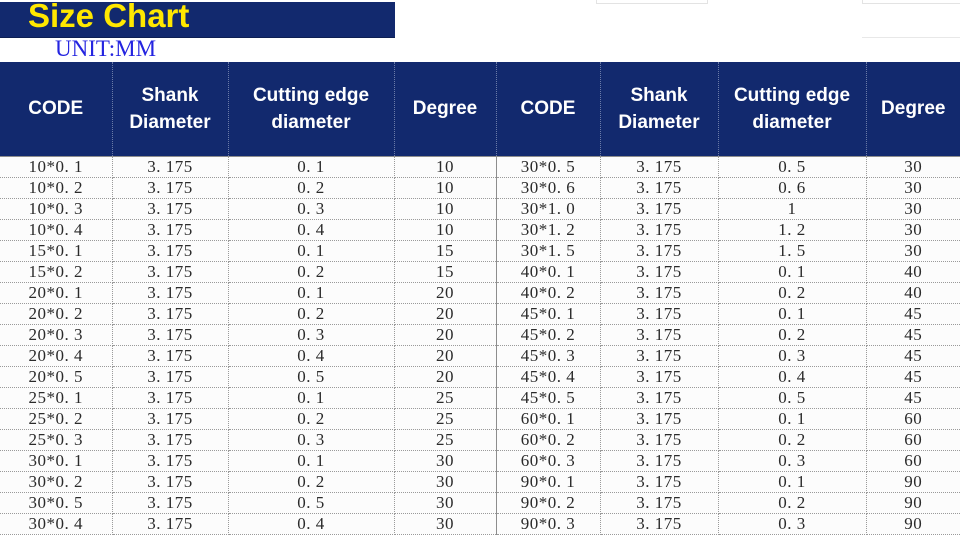 This screenshot has width=960, height=546. I want to click on table-cell: 90, so click(913, 503).